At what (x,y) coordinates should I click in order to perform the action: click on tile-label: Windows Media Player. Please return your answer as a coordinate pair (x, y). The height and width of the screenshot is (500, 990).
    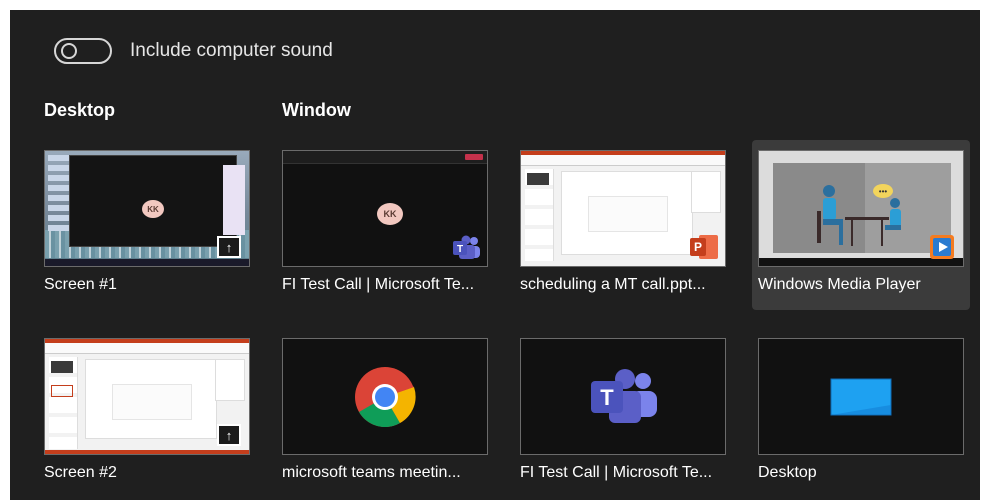
    Looking at the image, I should click on (839, 284).